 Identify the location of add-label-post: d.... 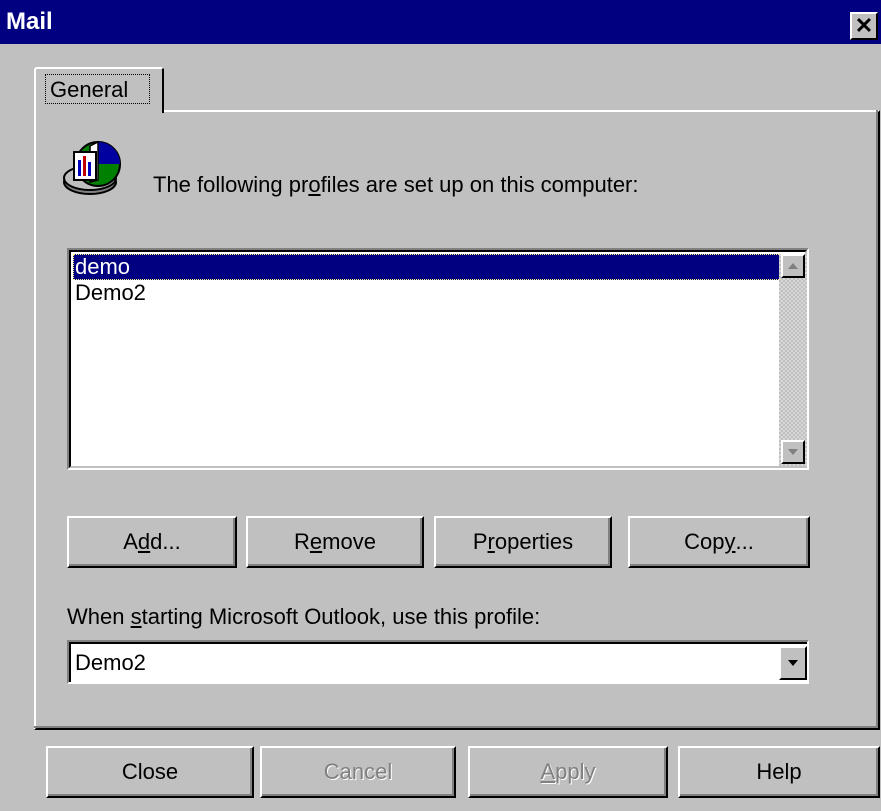
(165, 541).